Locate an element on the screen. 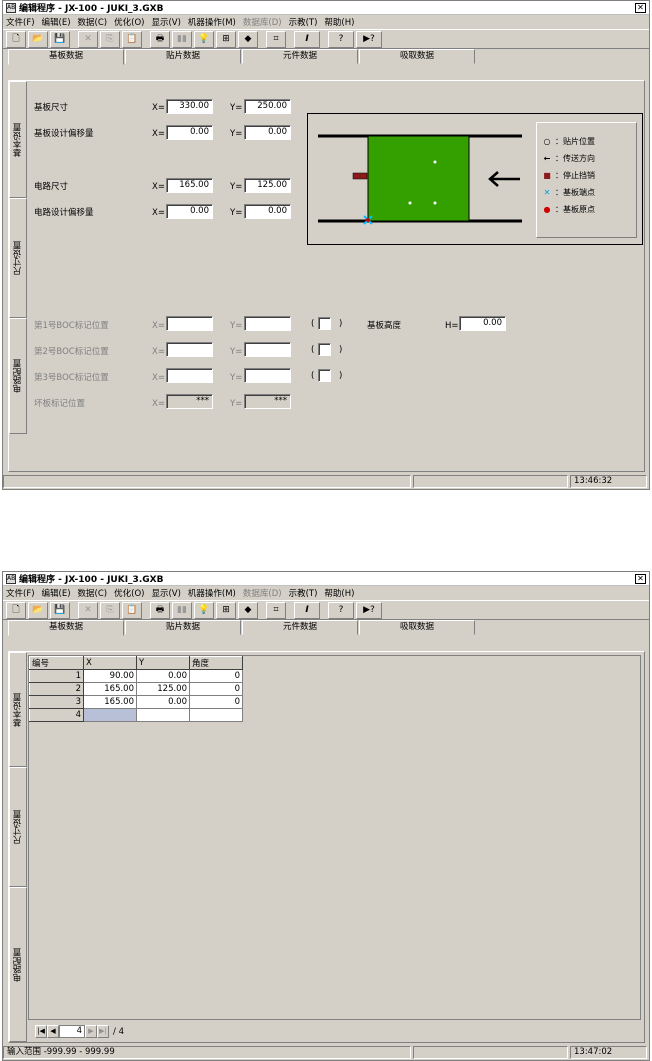  table-row: 1 90.00 0.00 0 is located at coordinates (136, 676).